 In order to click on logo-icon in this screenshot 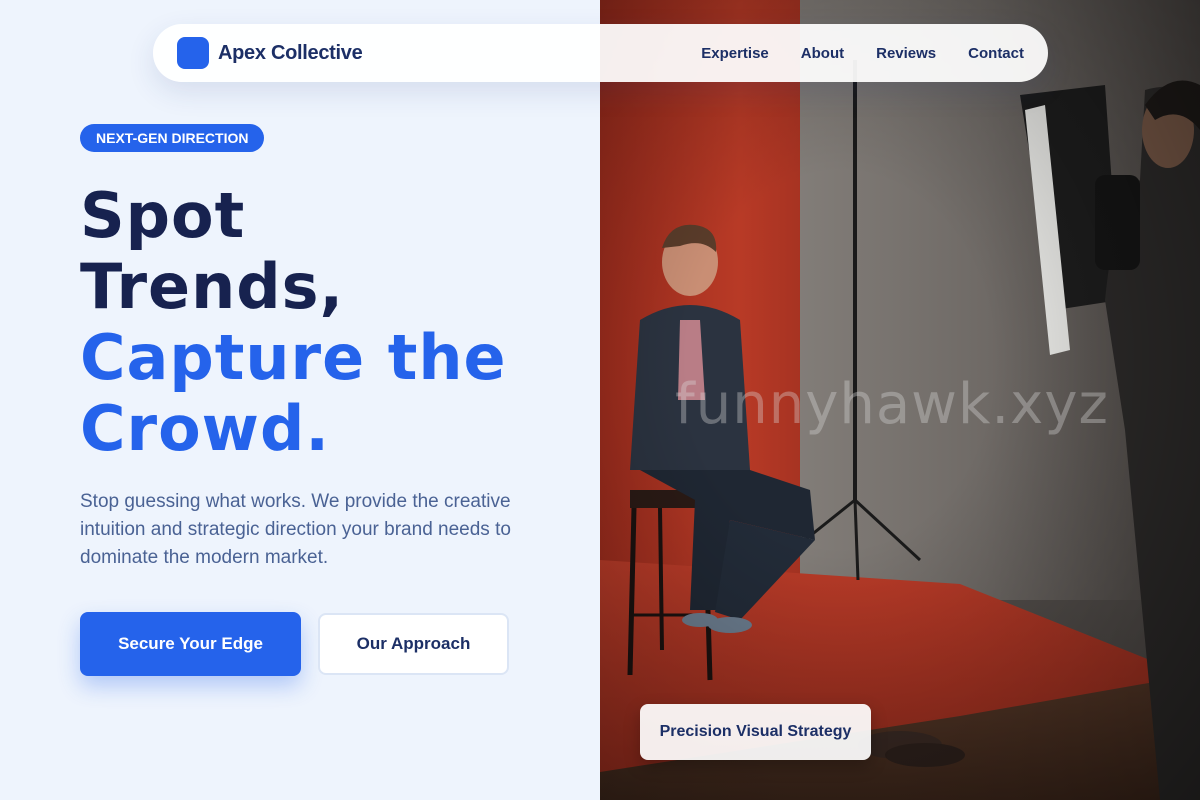, I will do `click(193, 53)`.